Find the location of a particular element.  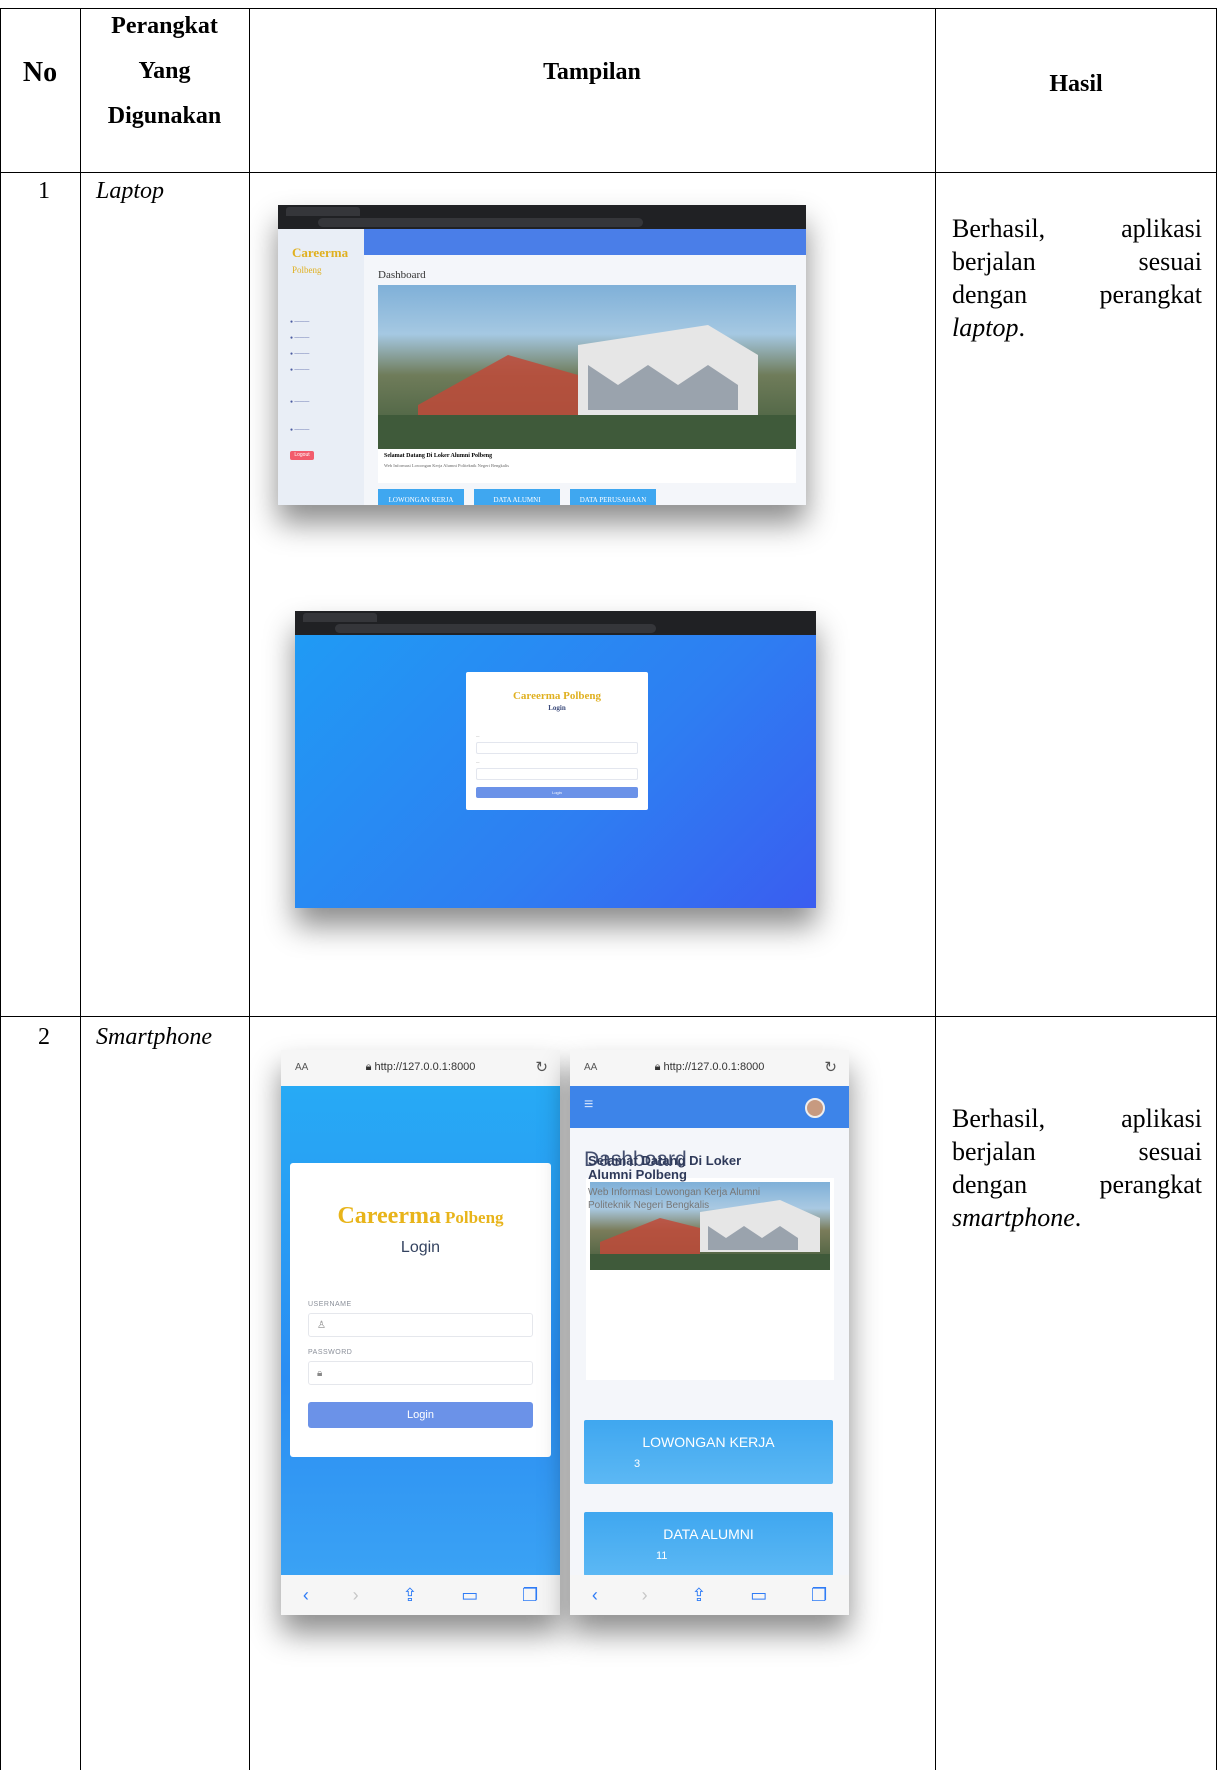

table-border-header is located at coordinates (608, 172).